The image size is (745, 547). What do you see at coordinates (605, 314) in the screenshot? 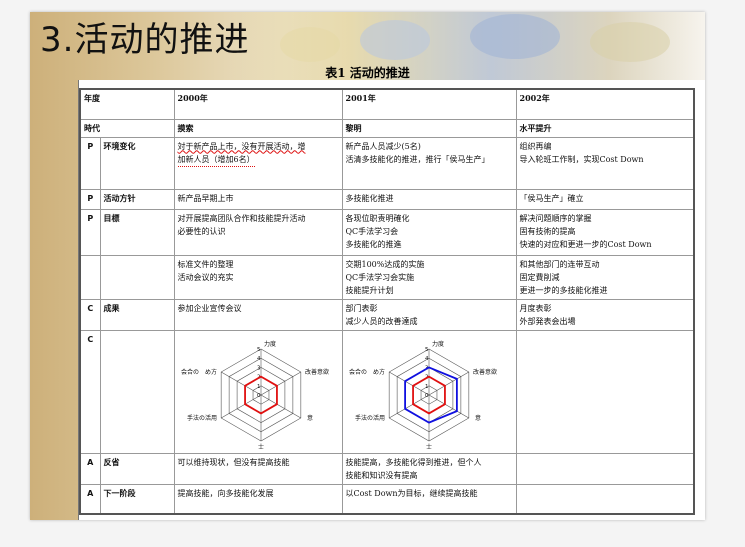
I see `table-cell: 月度表彰 外部発表会出場` at bounding box center [605, 314].